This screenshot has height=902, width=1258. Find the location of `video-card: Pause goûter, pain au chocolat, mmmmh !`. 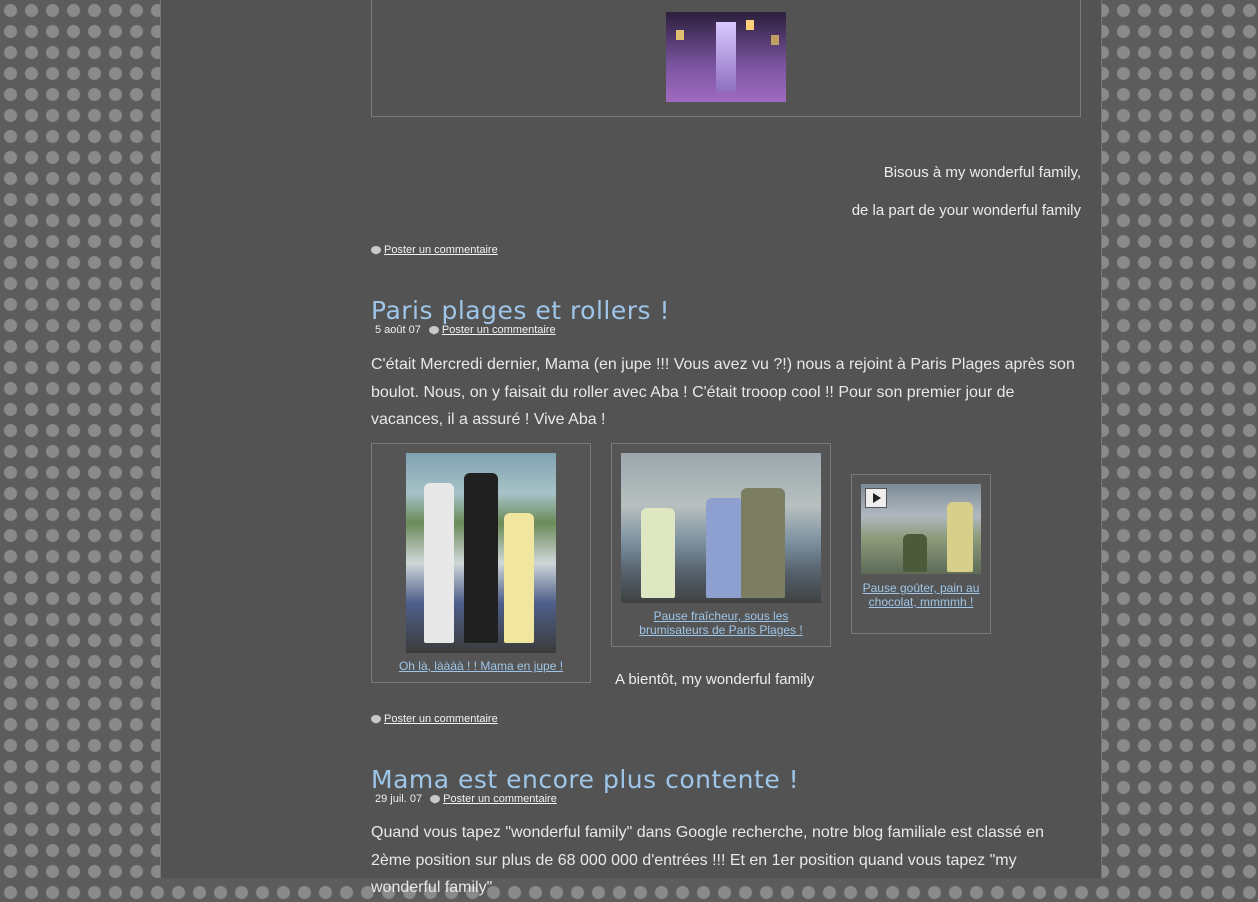

video-card: Pause goûter, pain au chocolat, mmmmh ! is located at coordinates (921, 554).